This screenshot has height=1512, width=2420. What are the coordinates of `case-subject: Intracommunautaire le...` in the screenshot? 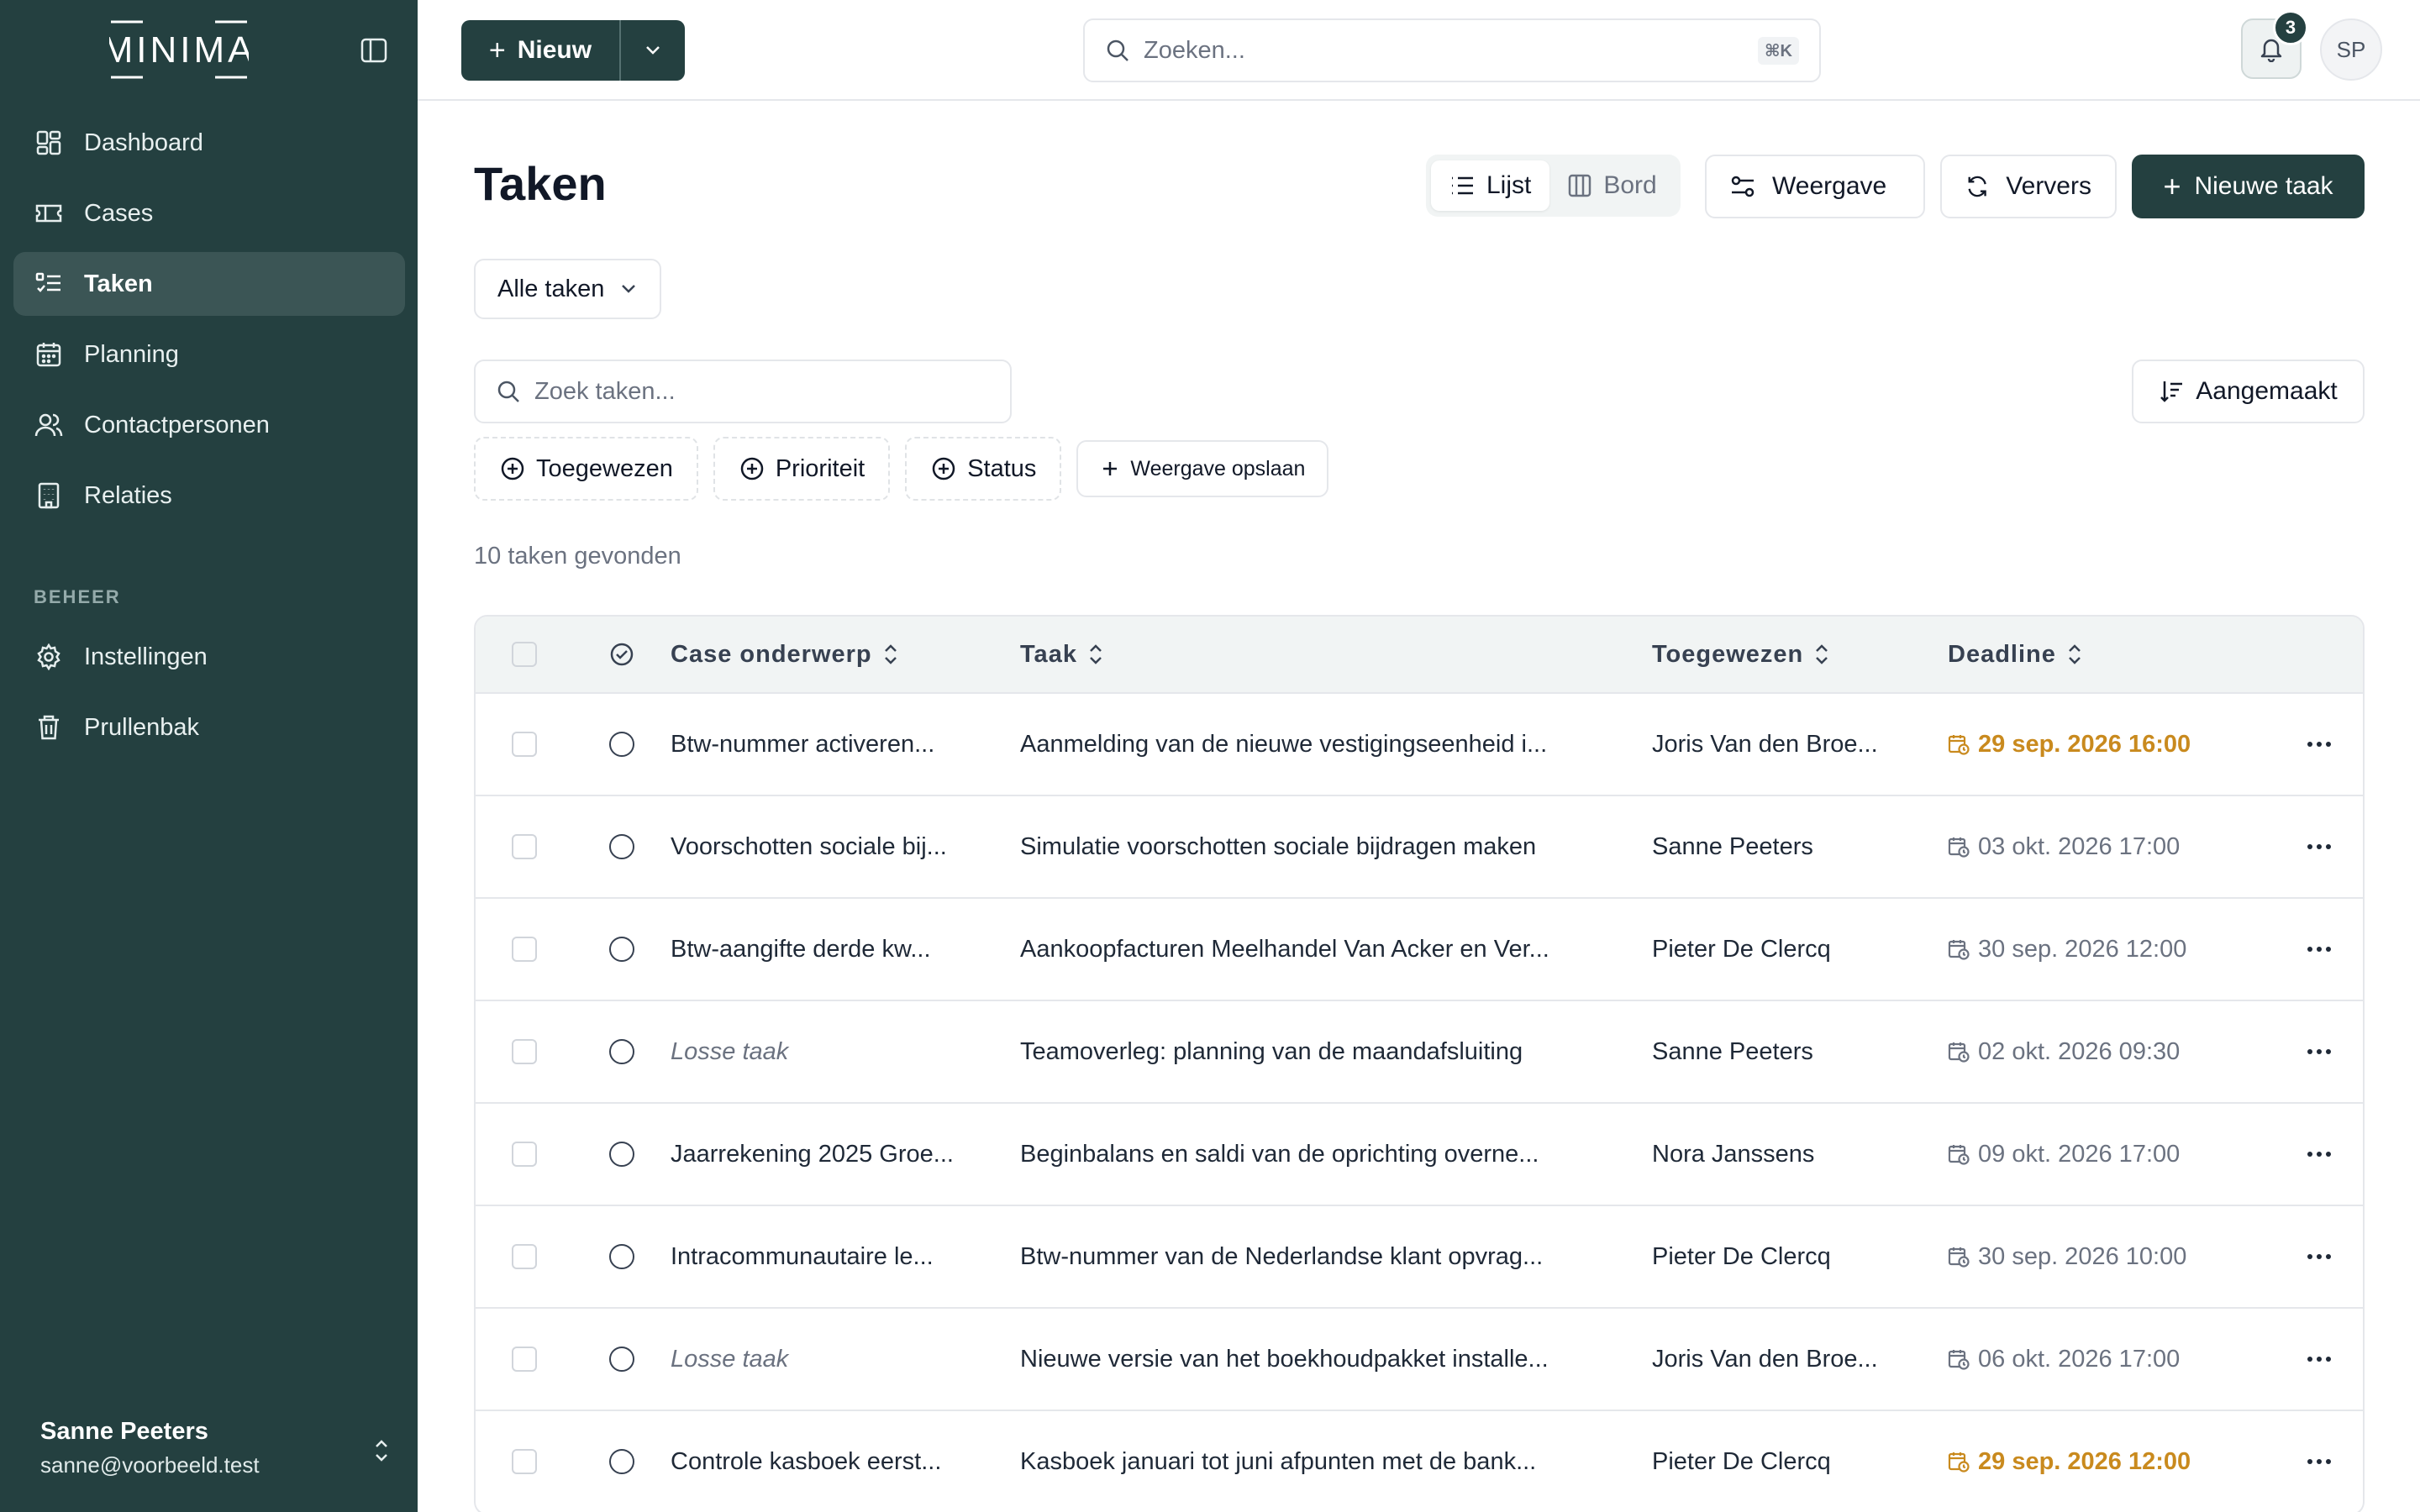 It's located at (845, 1257).